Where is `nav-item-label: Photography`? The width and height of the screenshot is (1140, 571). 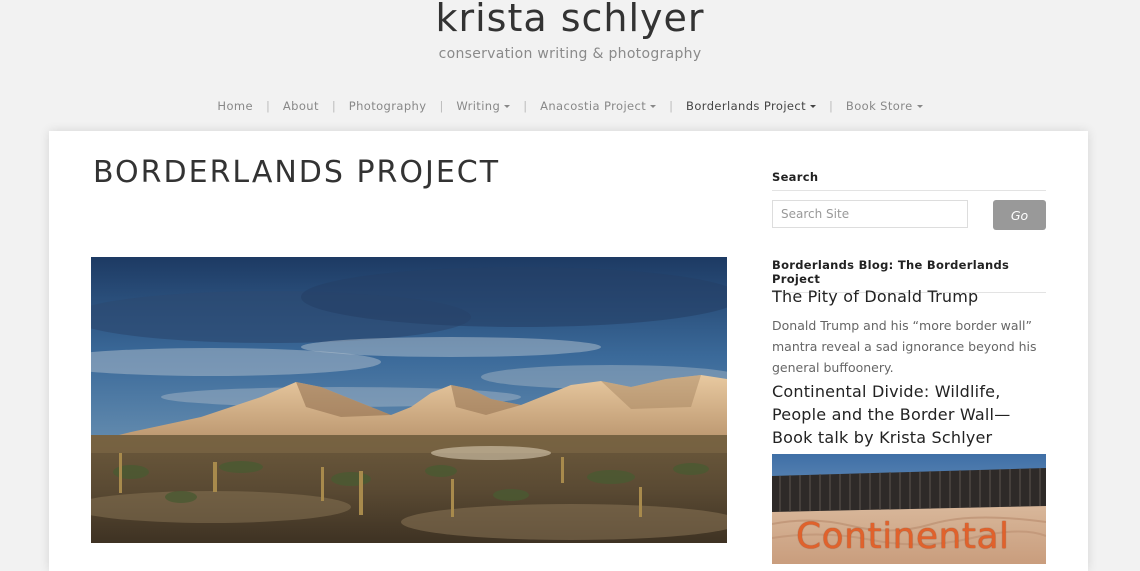 nav-item-label: Photography is located at coordinates (387, 106).